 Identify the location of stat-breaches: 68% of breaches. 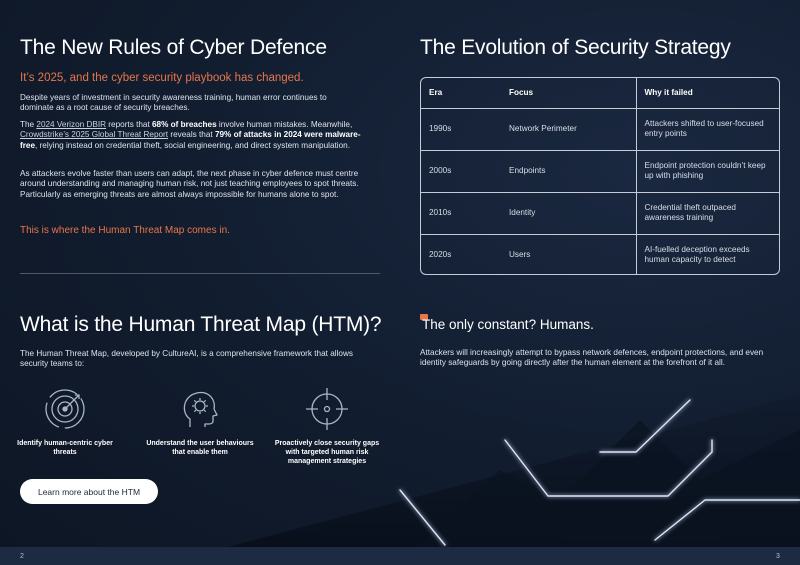
(184, 124).